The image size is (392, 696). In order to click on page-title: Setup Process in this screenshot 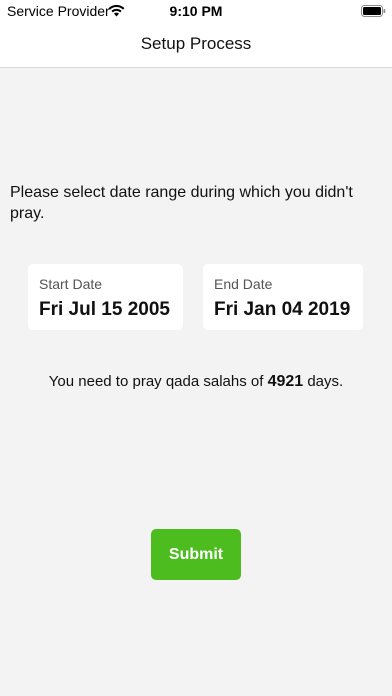, I will do `click(196, 43)`.